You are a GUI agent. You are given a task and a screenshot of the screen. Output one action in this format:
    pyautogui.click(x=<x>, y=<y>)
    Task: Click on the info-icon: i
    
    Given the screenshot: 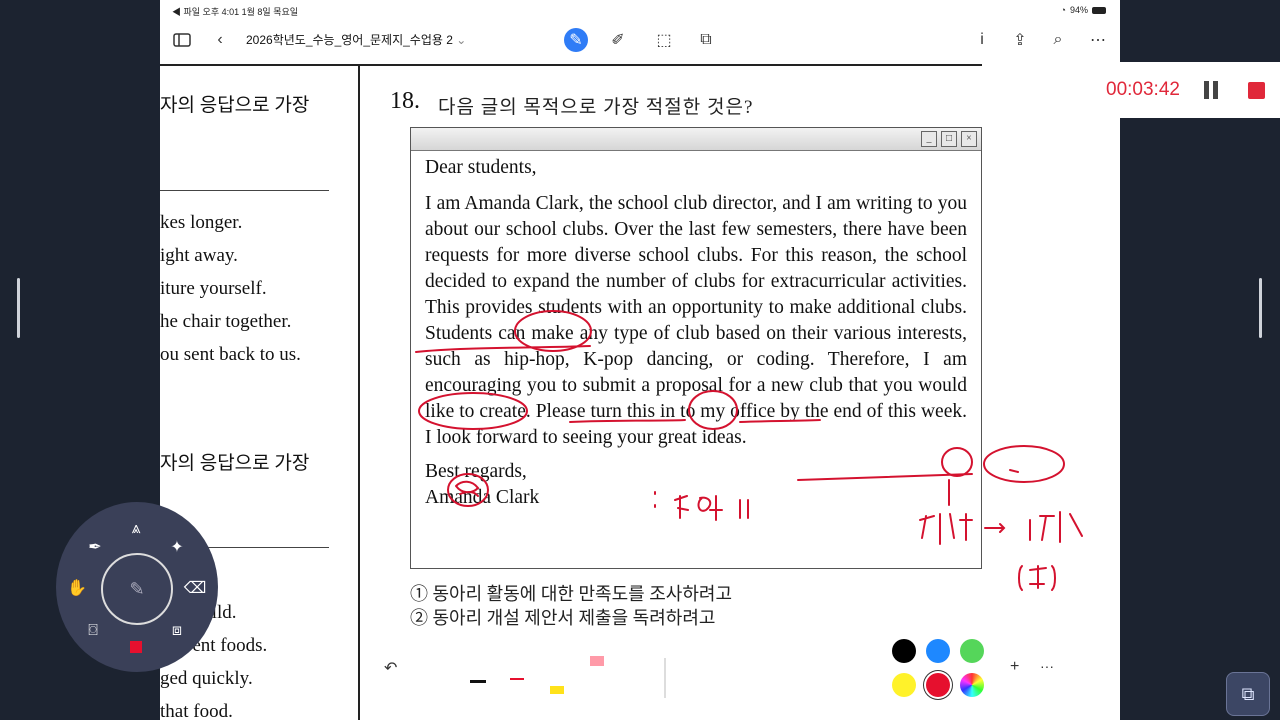 What is the action you would take?
    pyautogui.click(x=982, y=40)
    